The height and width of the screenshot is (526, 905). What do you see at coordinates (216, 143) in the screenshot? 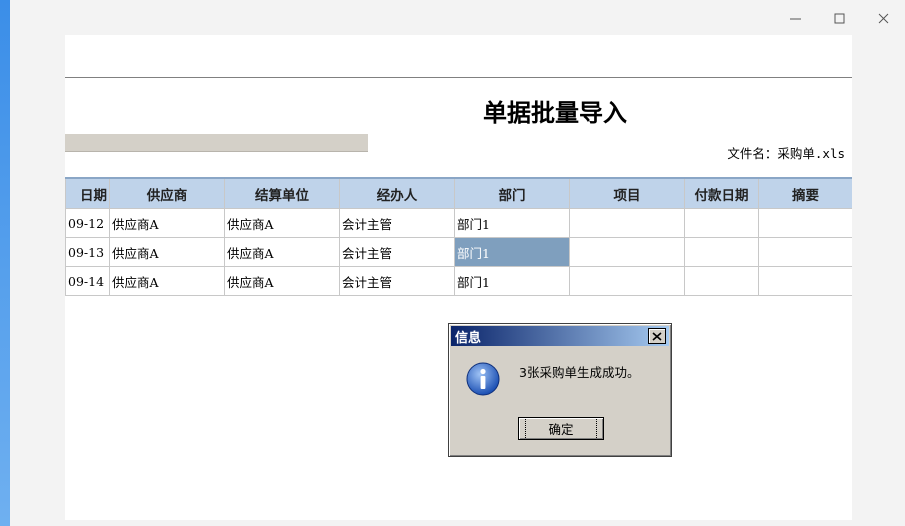
I see `progress-bar` at bounding box center [216, 143].